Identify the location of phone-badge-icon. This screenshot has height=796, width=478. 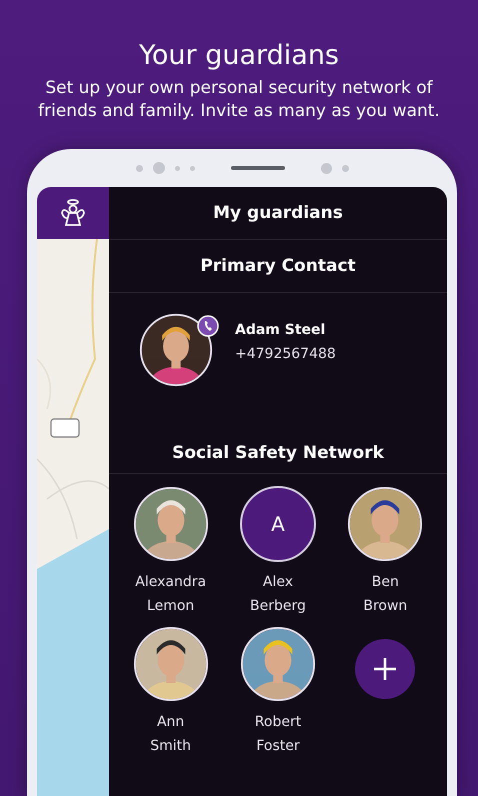
(208, 326).